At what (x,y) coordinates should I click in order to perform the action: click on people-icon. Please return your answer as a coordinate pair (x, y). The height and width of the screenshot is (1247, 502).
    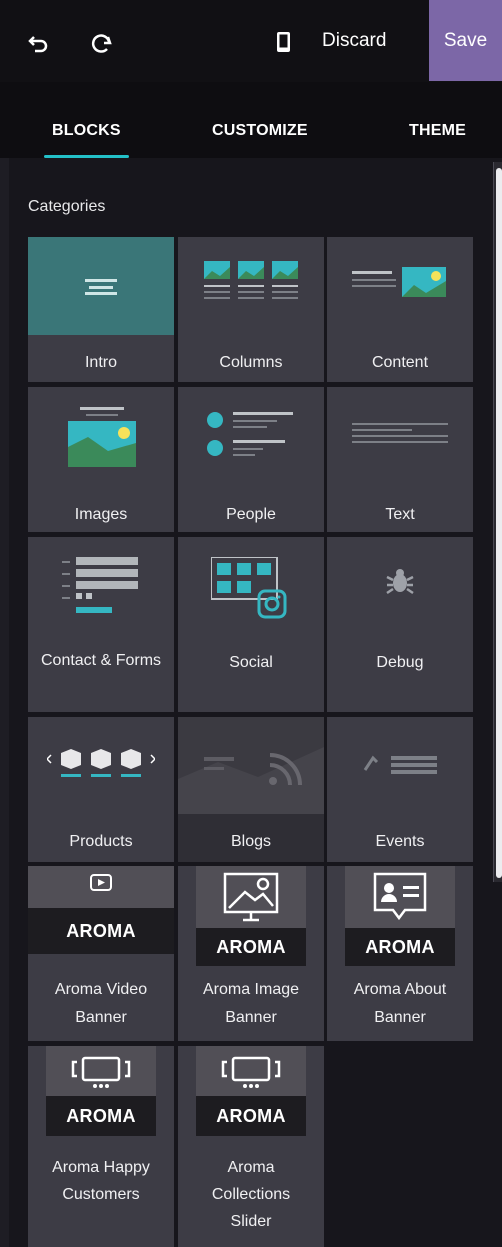
    Looking at the image, I should click on (250, 434).